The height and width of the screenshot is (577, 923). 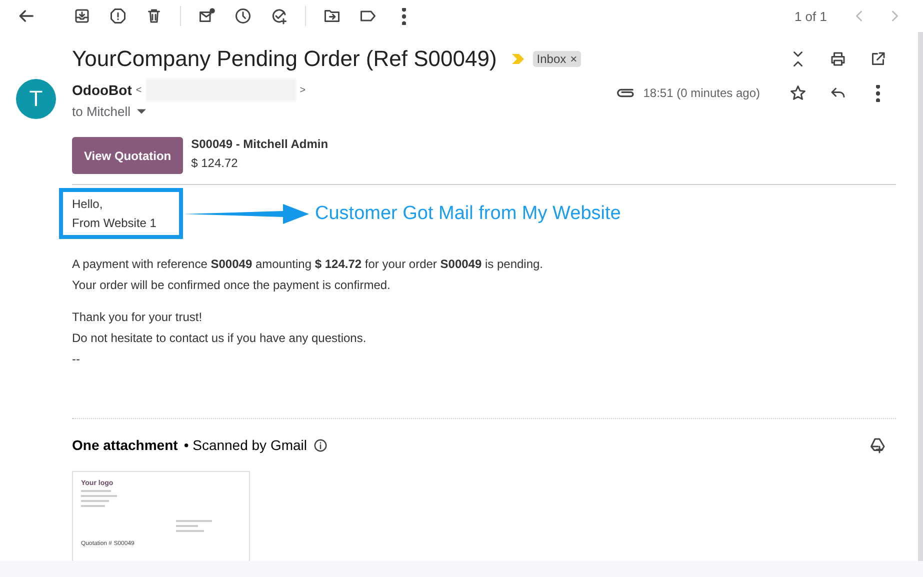 I want to click on greeting-line: From Website 1, so click(x=115, y=223).